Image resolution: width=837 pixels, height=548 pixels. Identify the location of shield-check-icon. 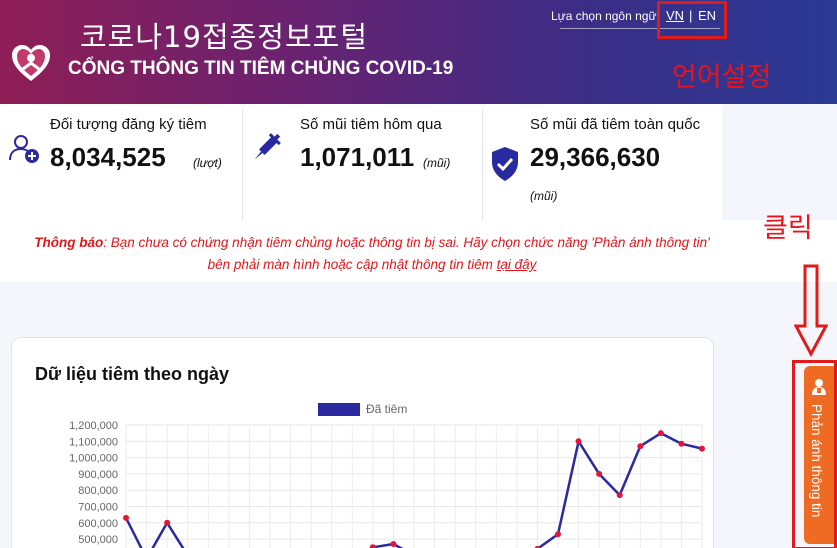
(505, 164).